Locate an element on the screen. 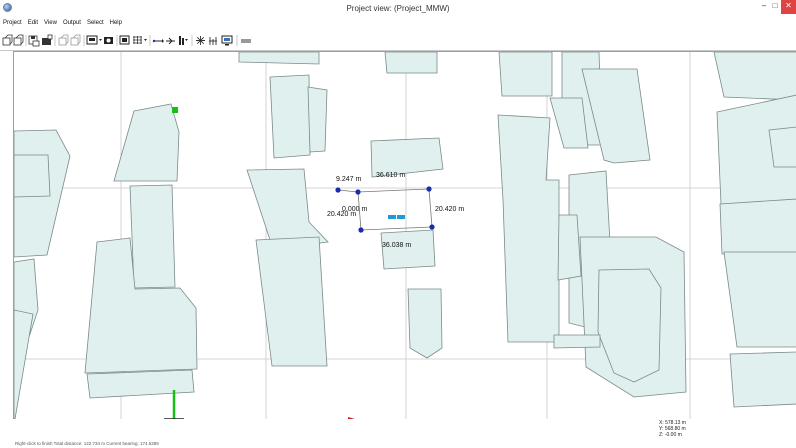 This screenshot has width=796, height=448. window-title: Project view: (Project_MMW) is located at coordinates (398, 8).